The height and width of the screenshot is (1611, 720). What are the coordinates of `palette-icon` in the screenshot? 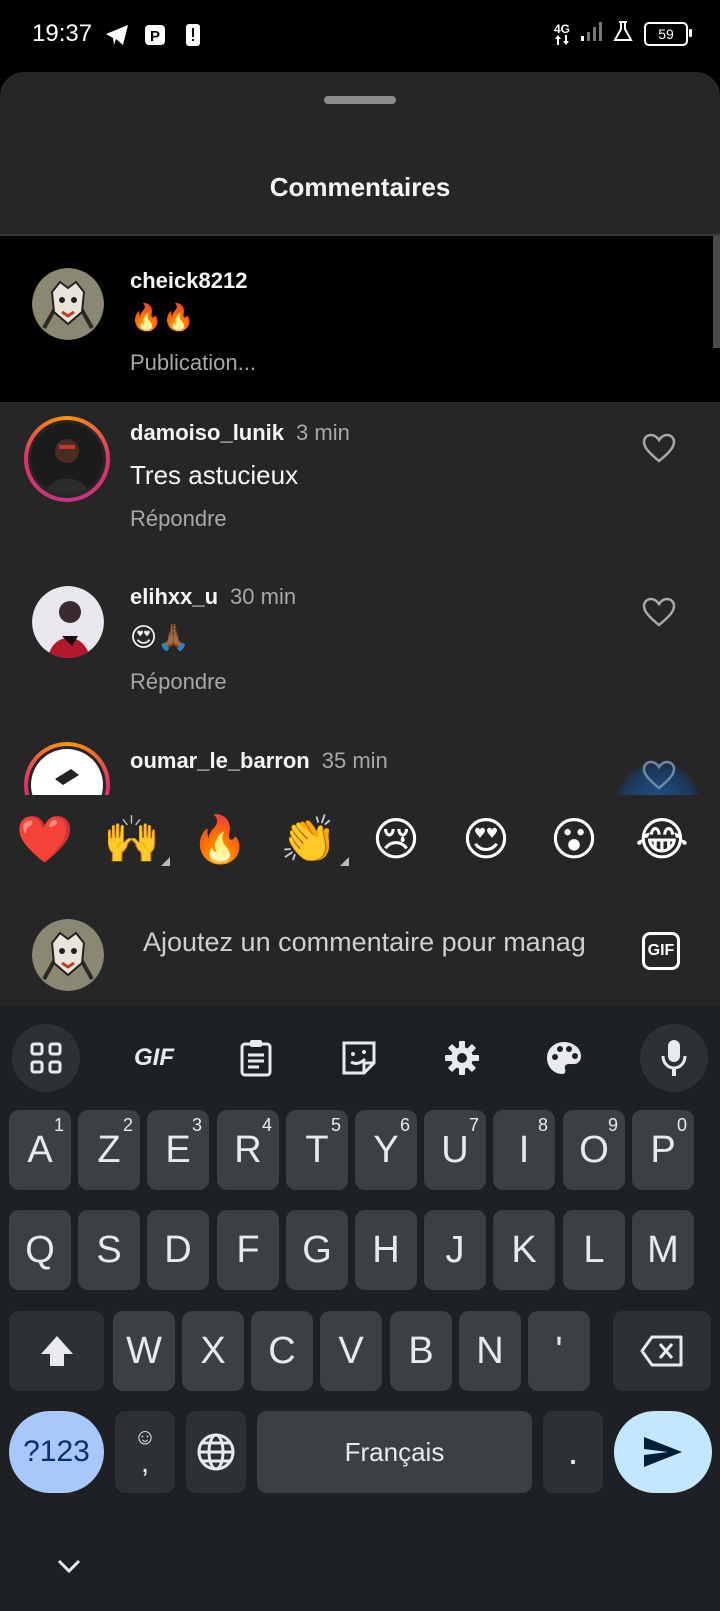 It's located at (564, 1058).